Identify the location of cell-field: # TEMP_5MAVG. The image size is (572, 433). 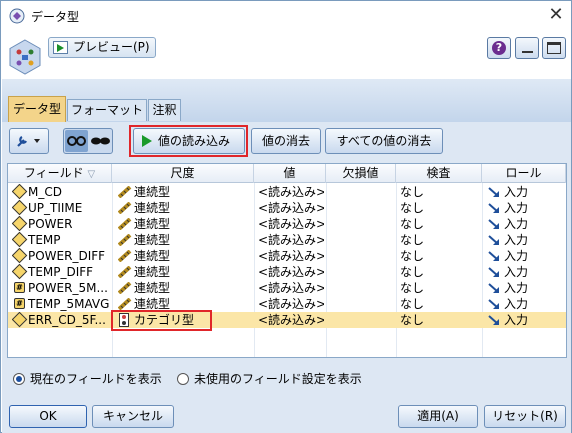
(61, 304).